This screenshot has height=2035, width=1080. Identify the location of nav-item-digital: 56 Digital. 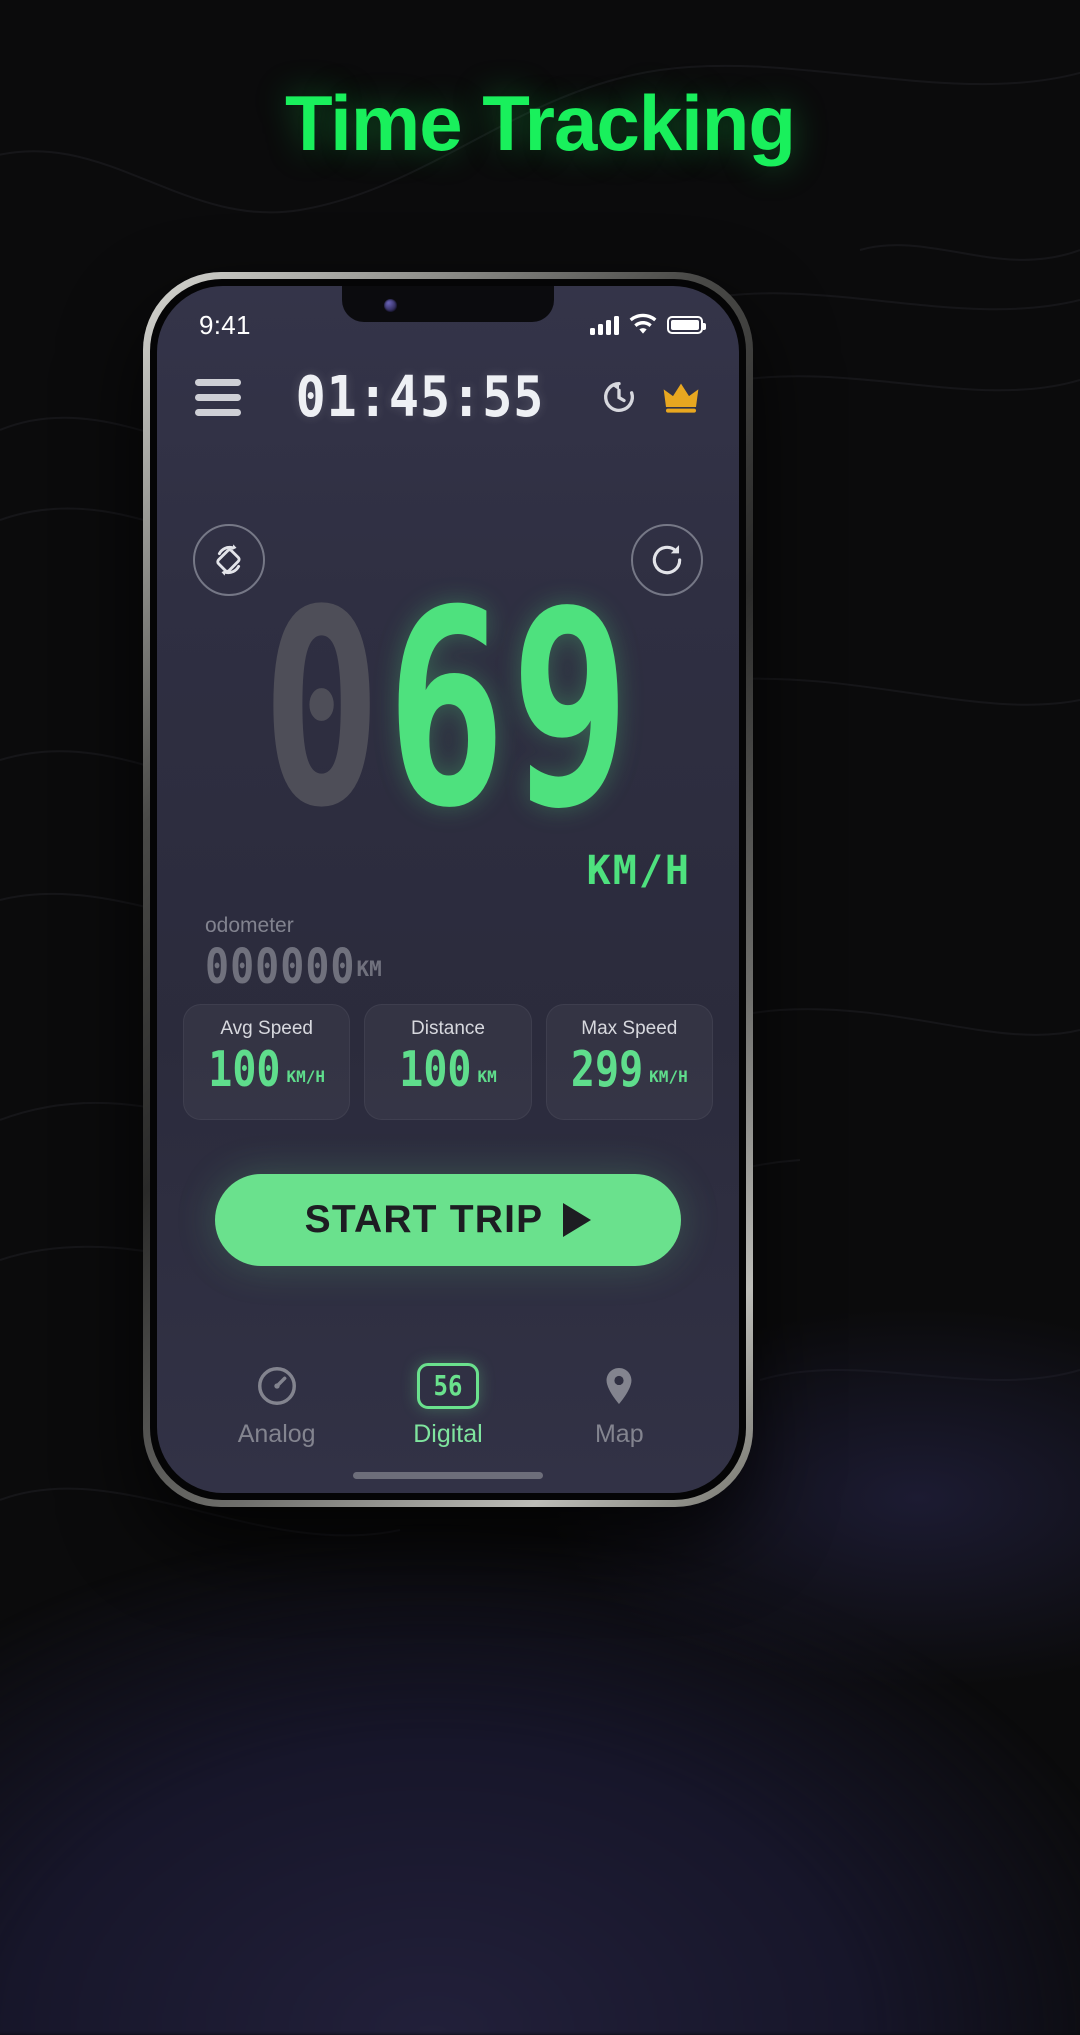
(448, 1406).